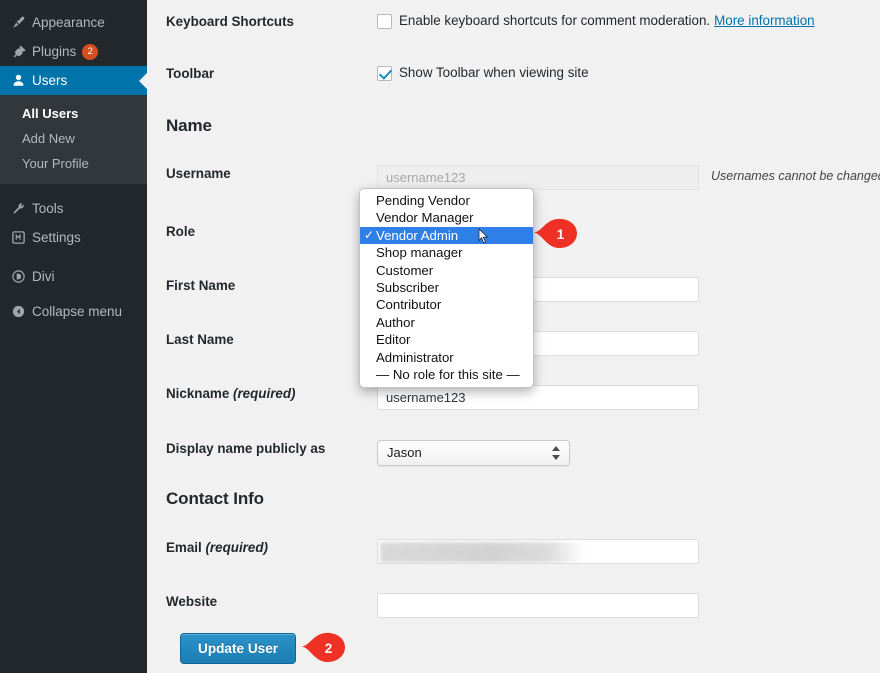 The image size is (880, 673). What do you see at coordinates (560, 234) in the screenshot?
I see `callout-number: 1` at bounding box center [560, 234].